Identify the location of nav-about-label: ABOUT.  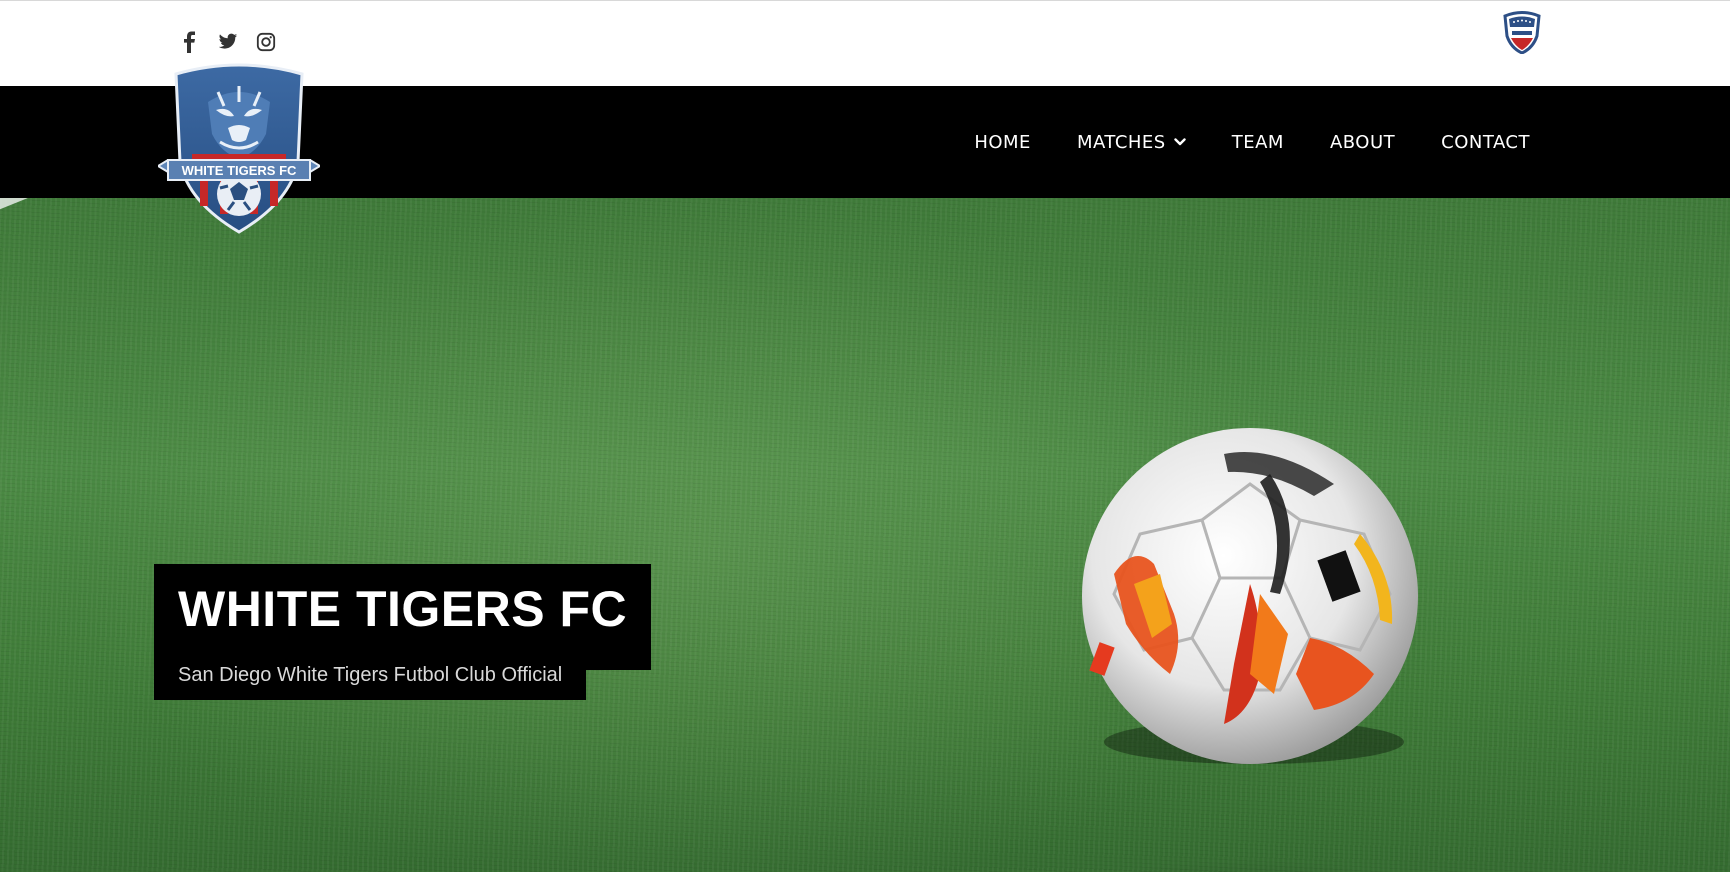
(1362, 142).